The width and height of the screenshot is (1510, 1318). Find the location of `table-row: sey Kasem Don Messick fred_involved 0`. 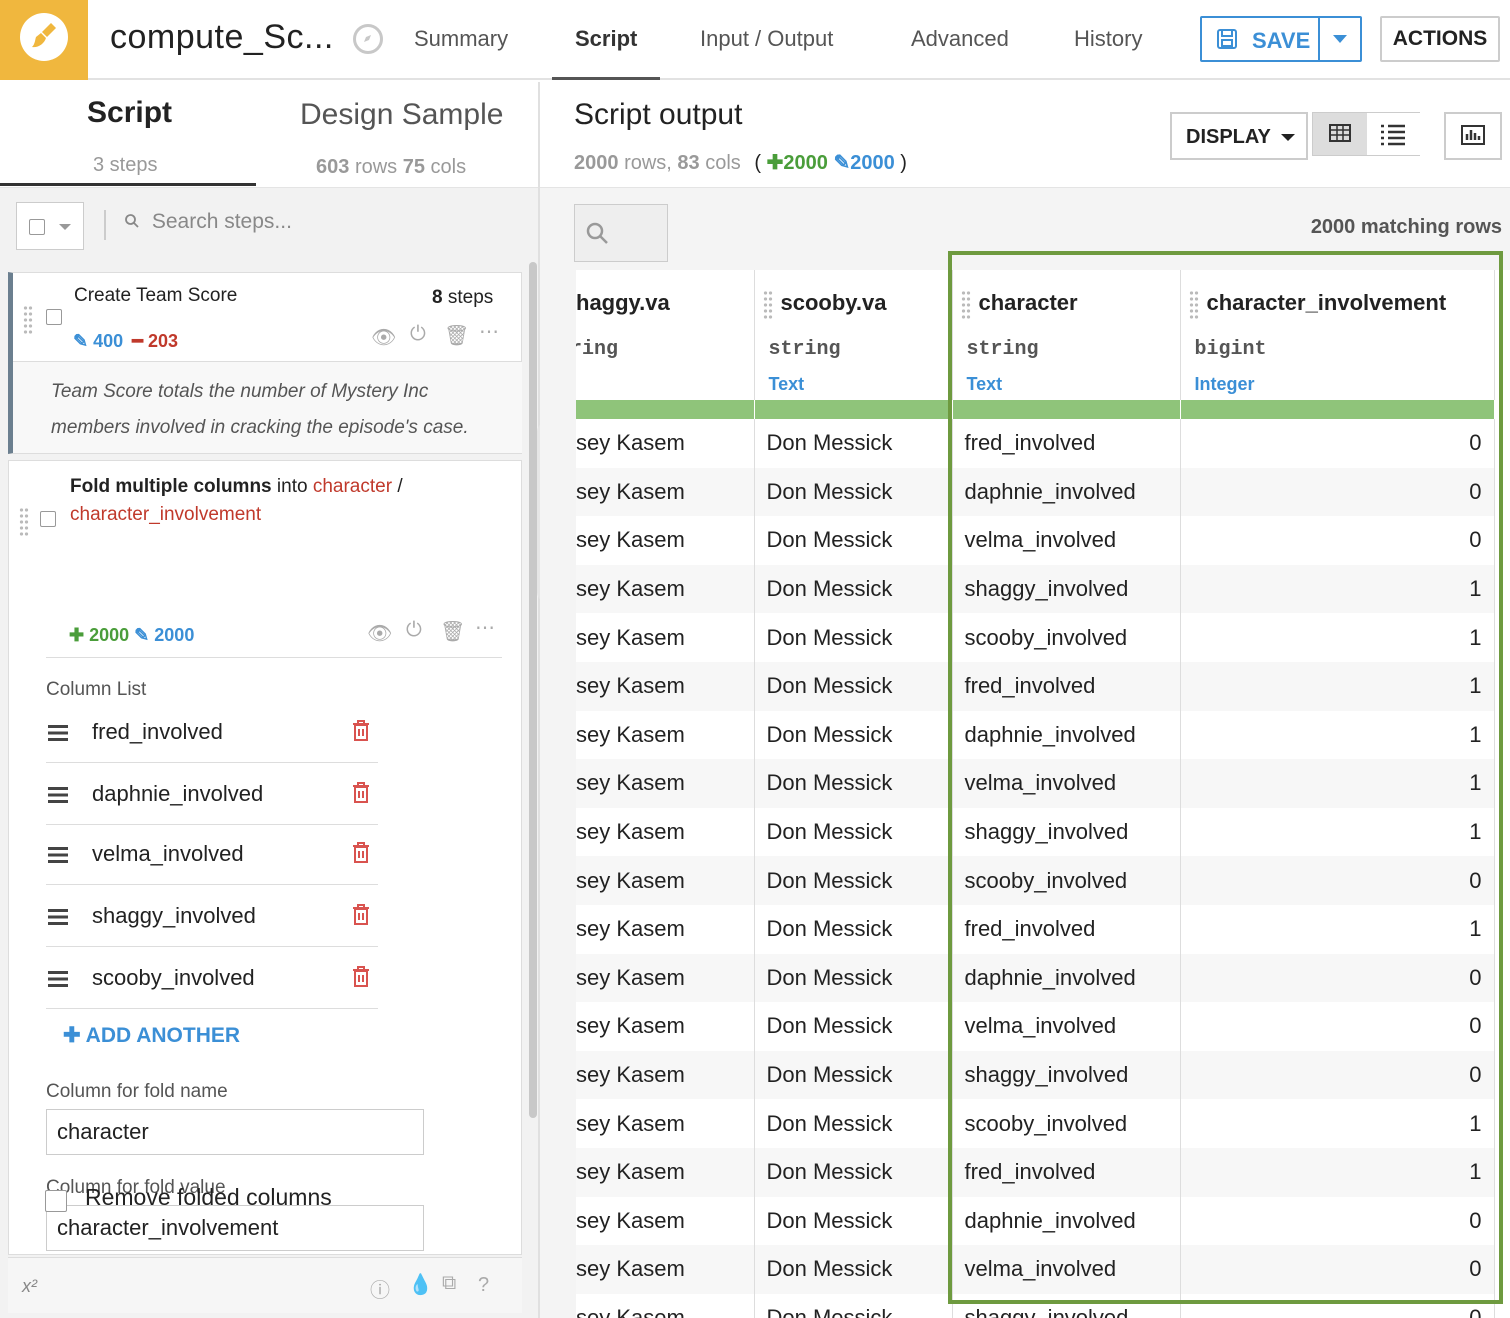

table-row: sey Kasem Don Messick fred_involved 0 is located at coordinates (1035, 443).